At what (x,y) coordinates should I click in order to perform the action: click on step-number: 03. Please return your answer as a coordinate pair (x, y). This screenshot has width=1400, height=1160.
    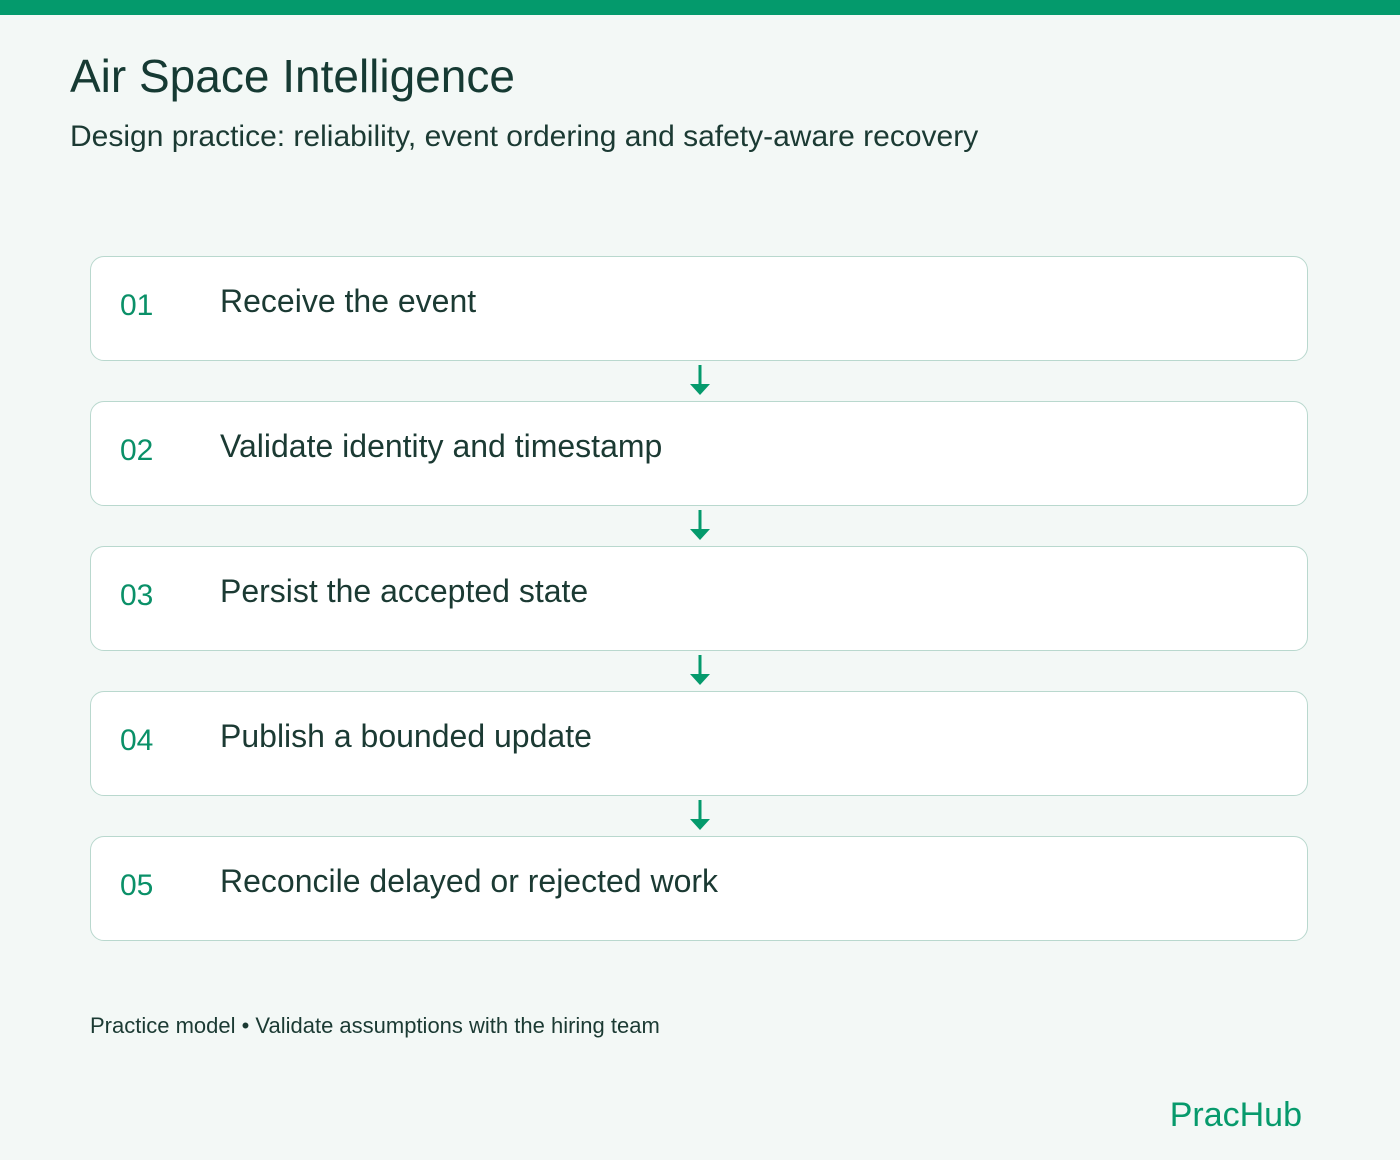
    Looking at the image, I should click on (137, 595).